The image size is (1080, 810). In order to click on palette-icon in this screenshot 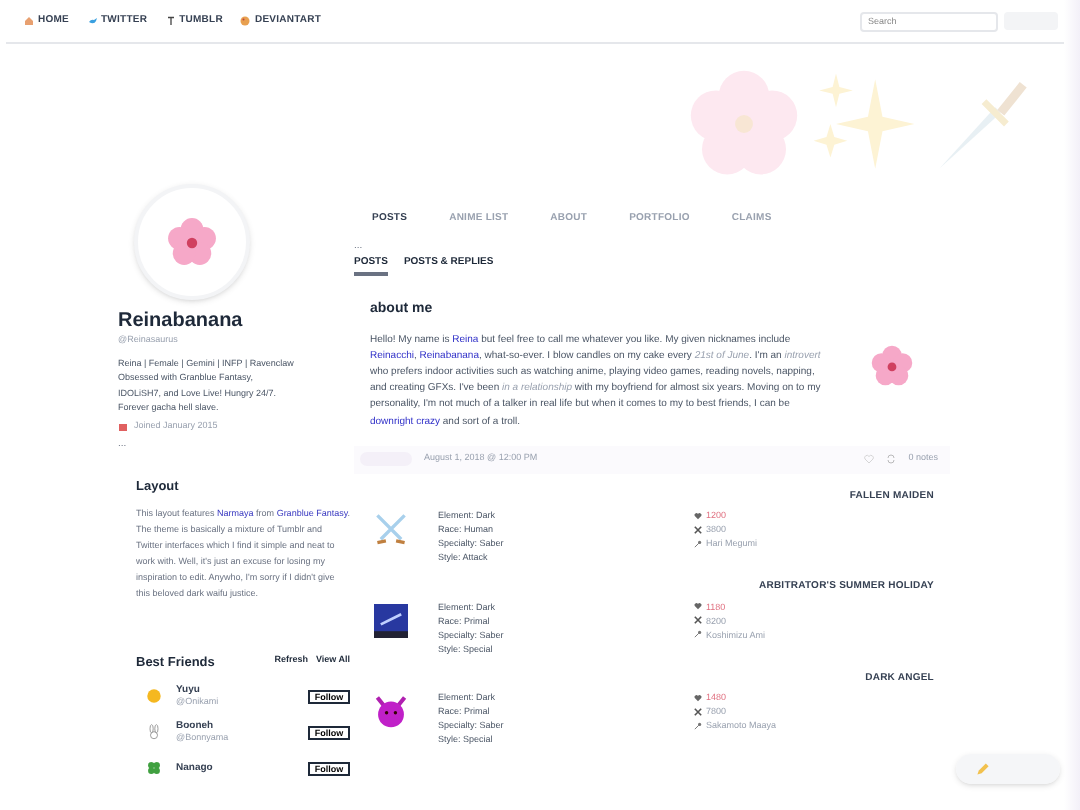, I will do `click(245, 21)`.